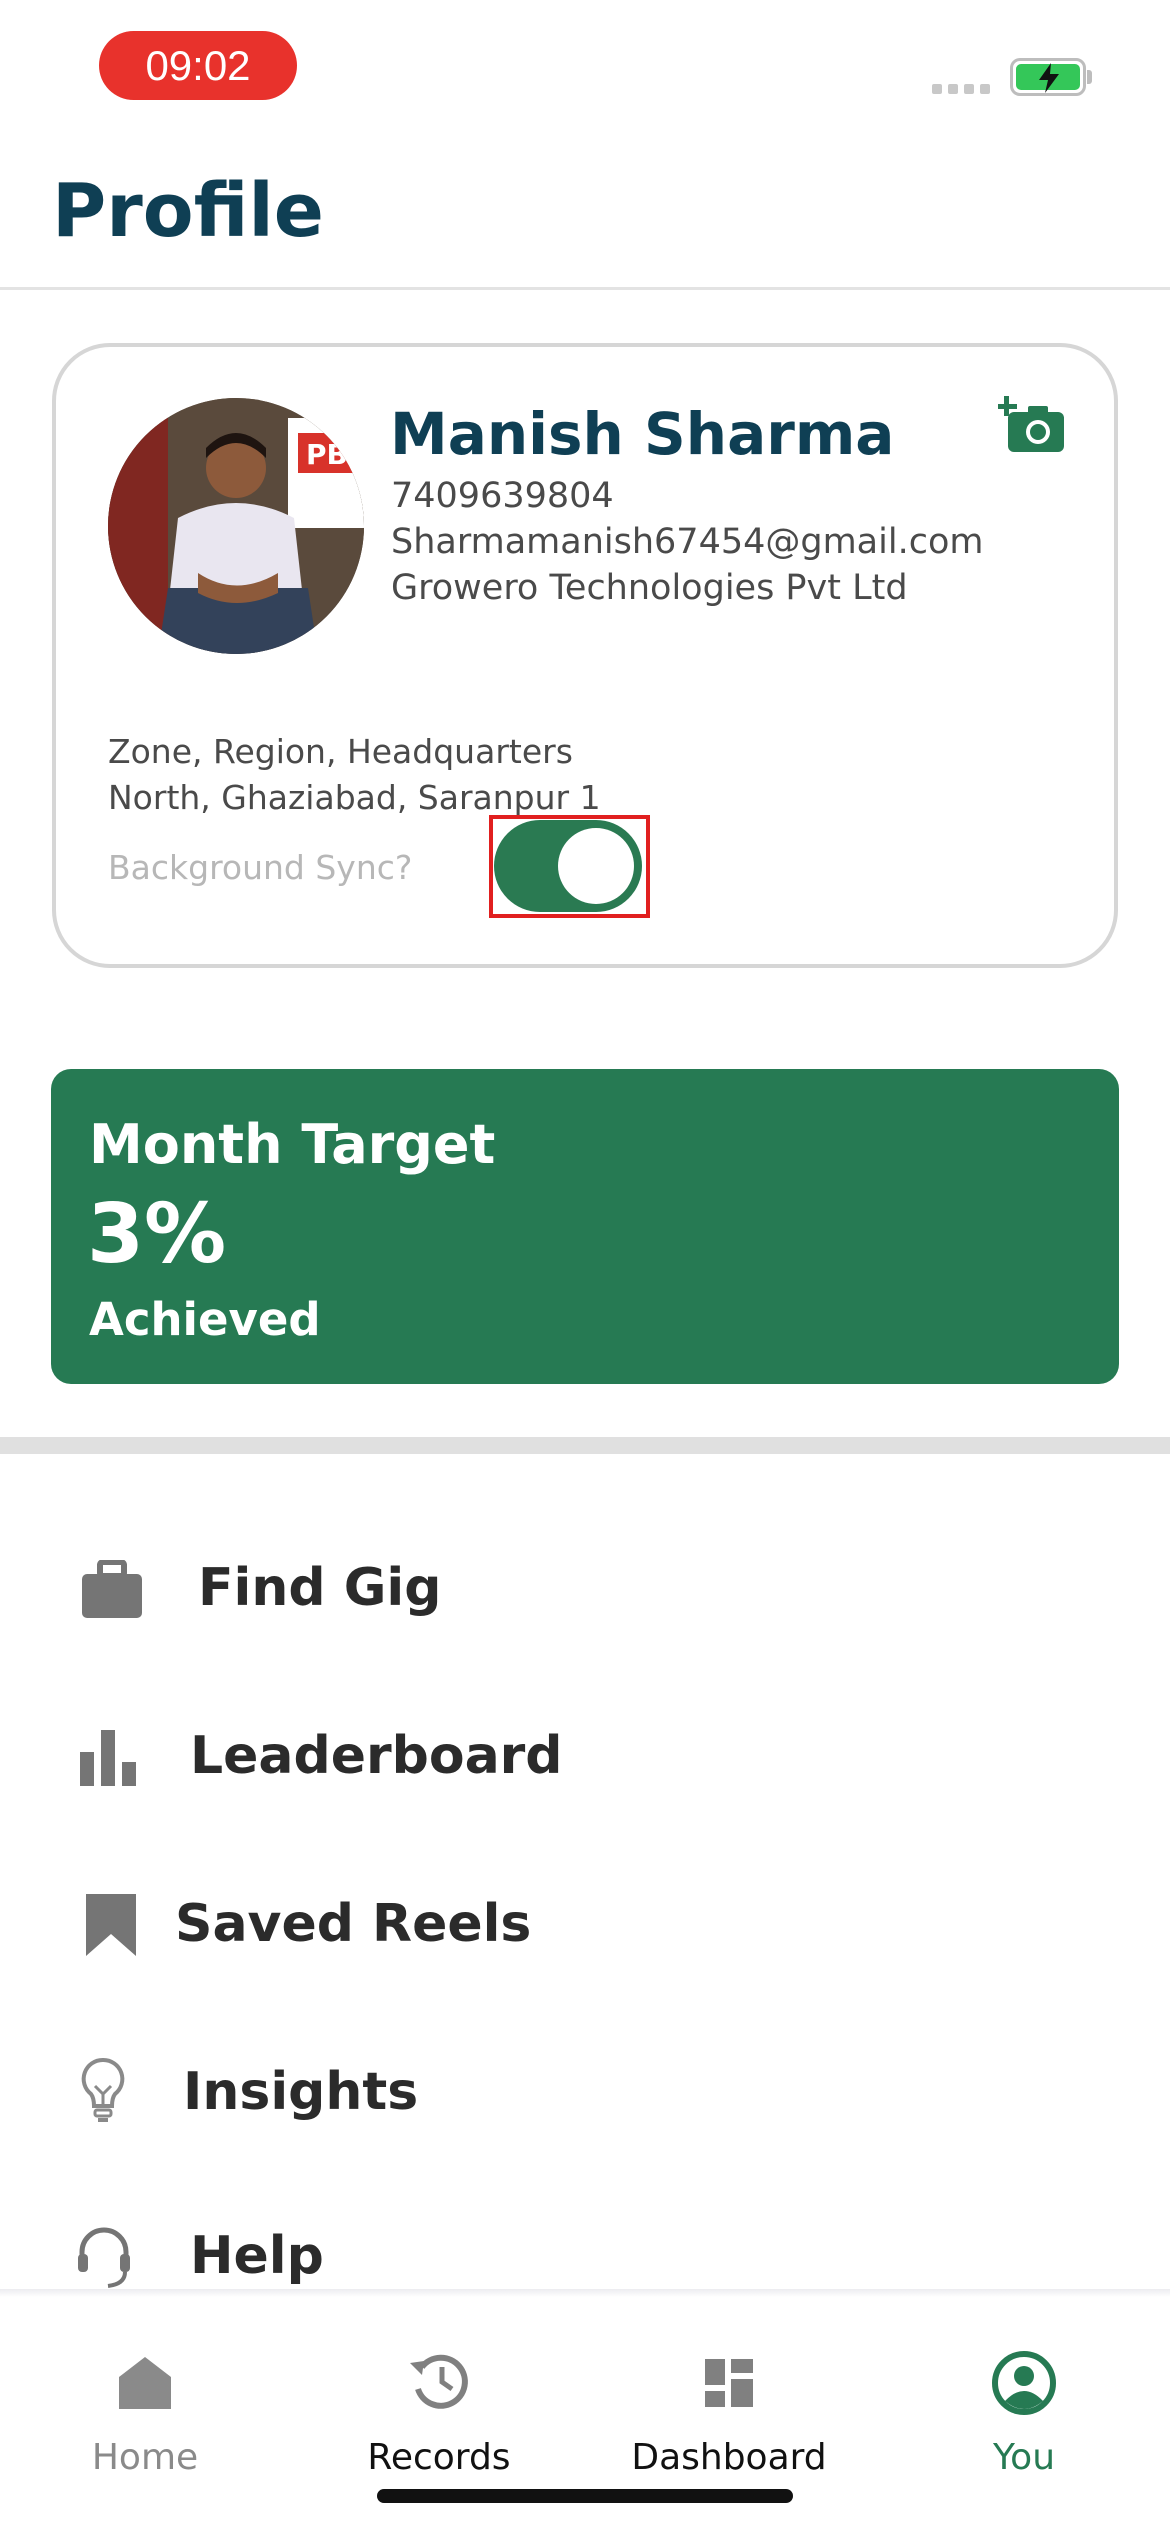  Describe the element at coordinates (198, 65) in the screenshot. I see `status-time: 09:02` at that location.